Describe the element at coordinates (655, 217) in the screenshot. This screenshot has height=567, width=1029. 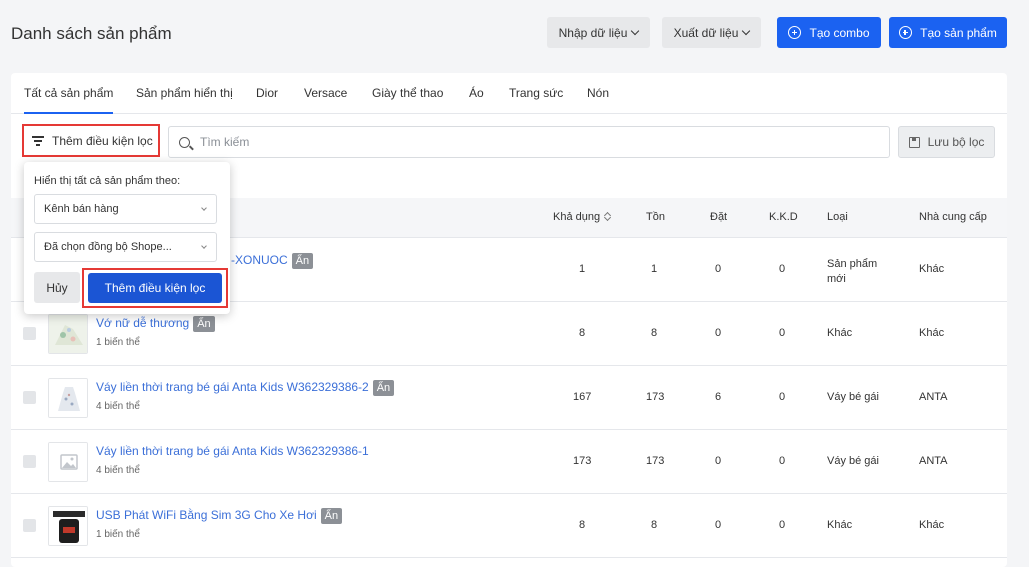
I see `column-stock: Tồn` at that location.